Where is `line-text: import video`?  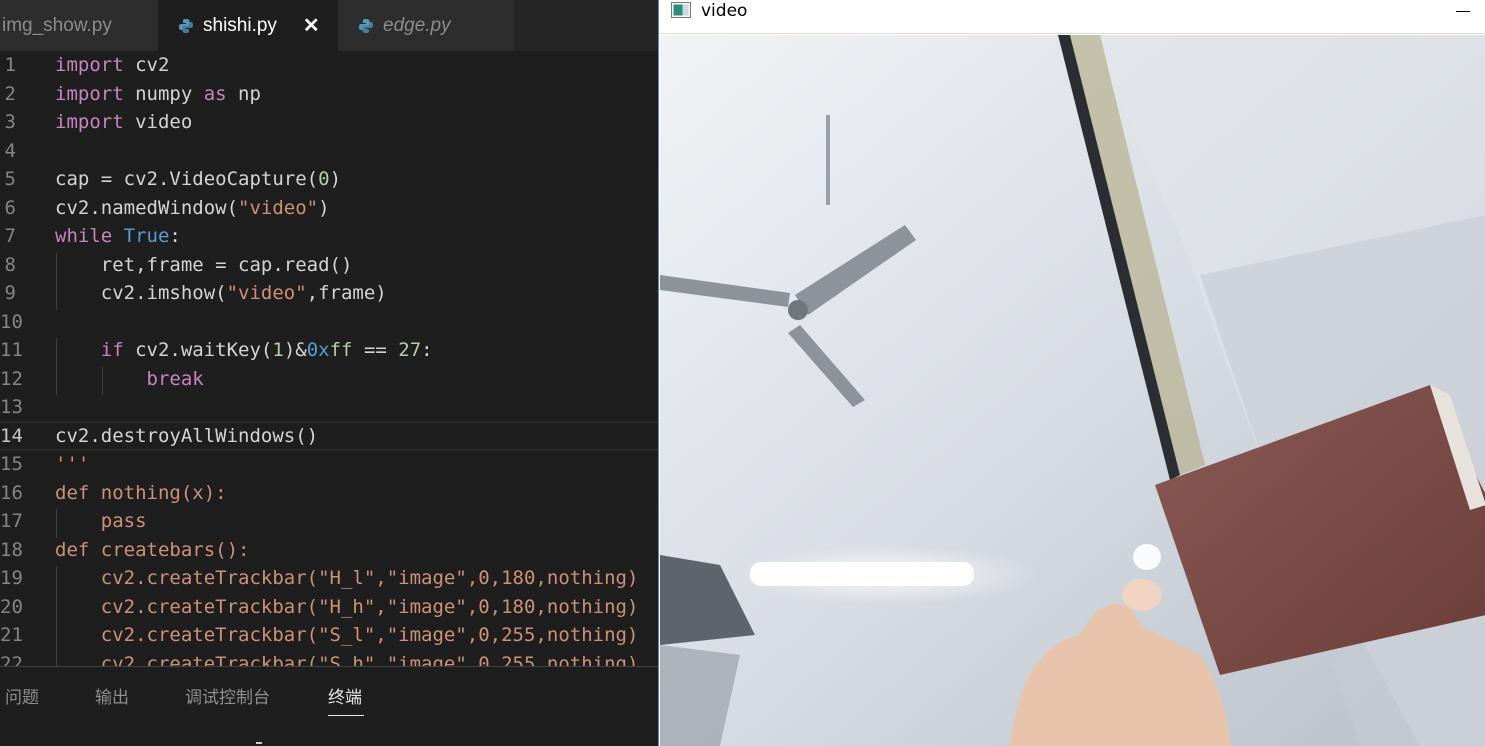
line-text: import video is located at coordinates (123, 122).